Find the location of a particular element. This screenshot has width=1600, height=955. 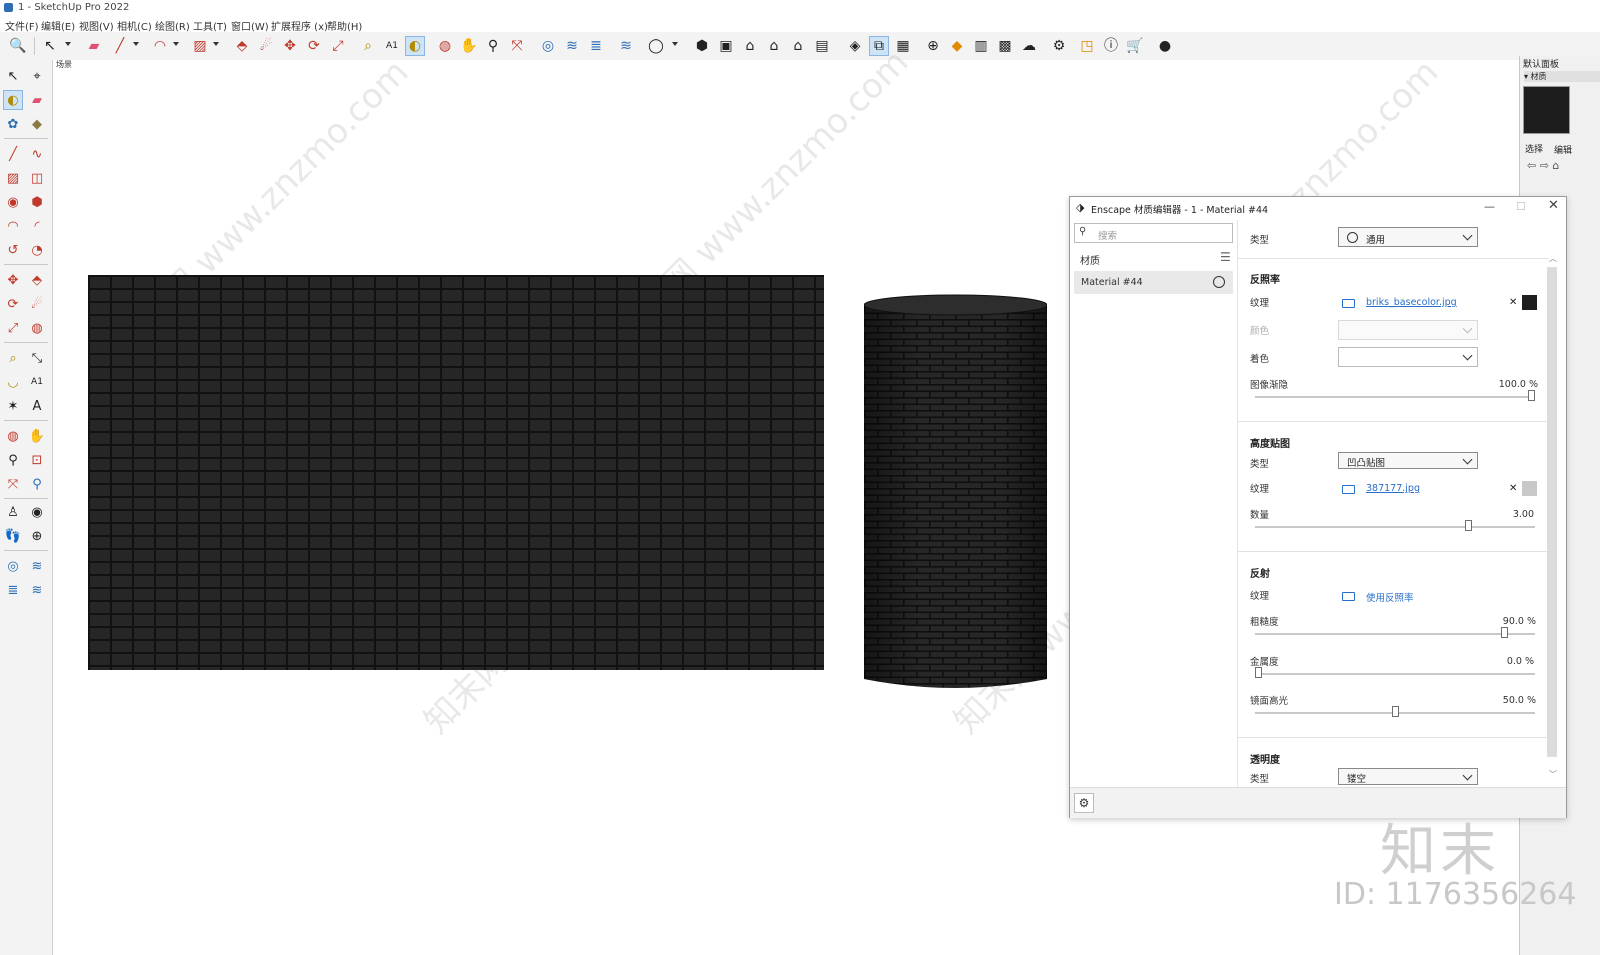

menu-file: 文件(F) is located at coordinates (22, 25).